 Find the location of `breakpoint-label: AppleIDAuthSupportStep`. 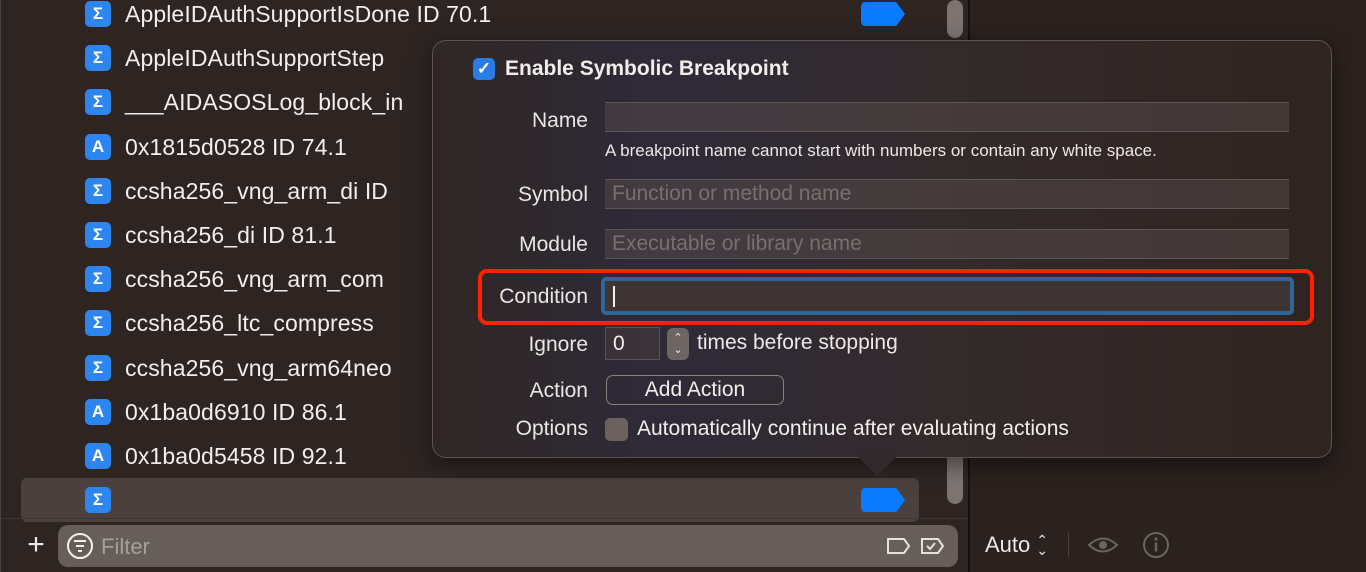

breakpoint-label: AppleIDAuthSupportStep is located at coordinates (255, 57).